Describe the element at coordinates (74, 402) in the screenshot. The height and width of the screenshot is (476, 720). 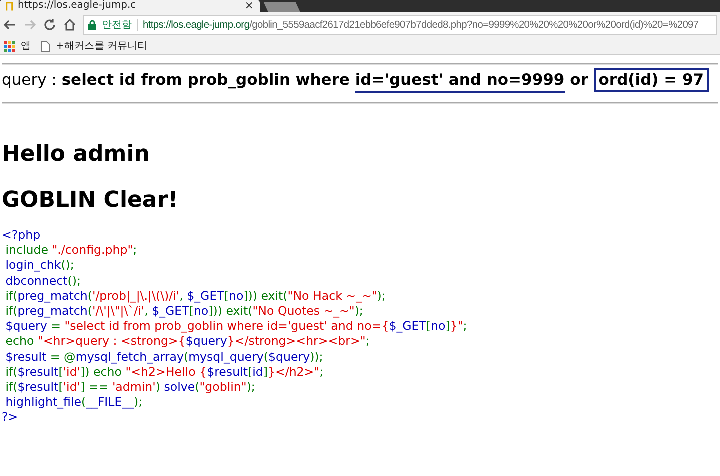
I see `code-line: highlight_file(__FILE__);` at that location.